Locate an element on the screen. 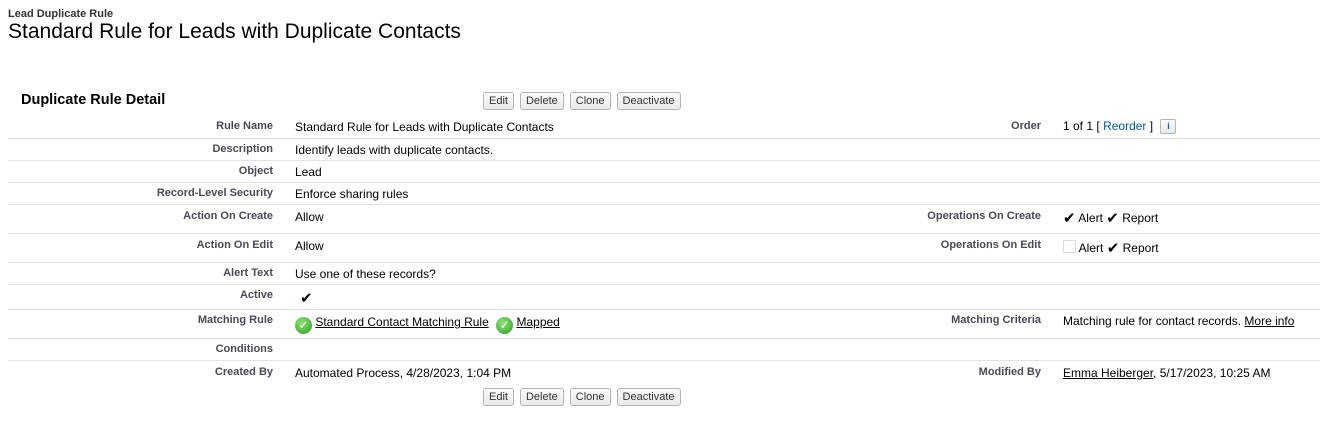  section-title: Duplicate Rule Detail is located at coordinates (93, 100).